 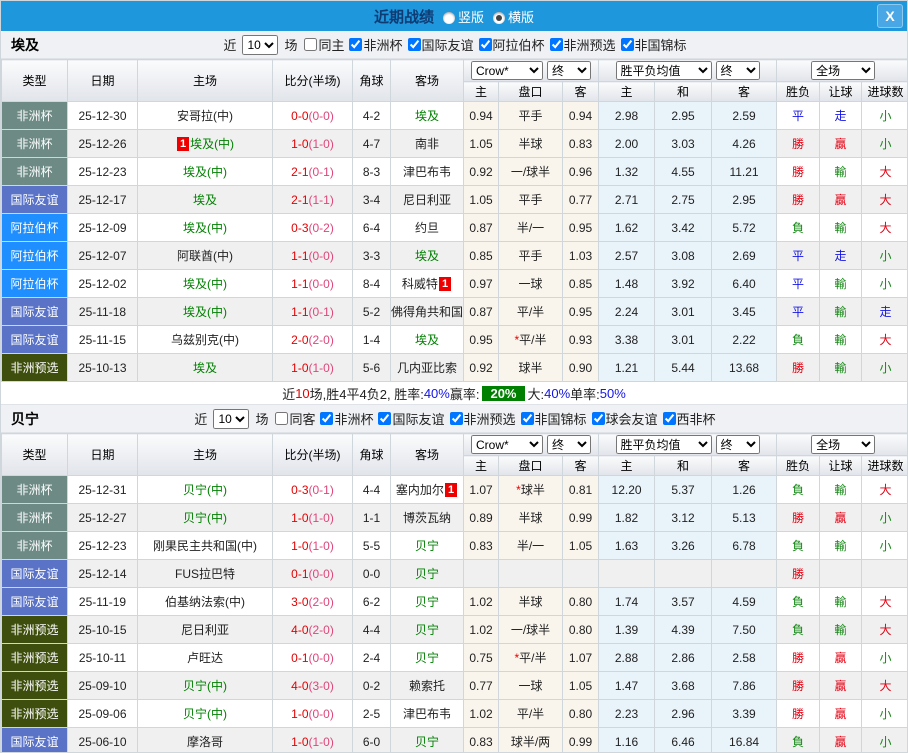 What do you see at coordinates (689, 418) in the screenshot?
I see `league-filter-5: 西非杯` at bounding box center [689, 418].